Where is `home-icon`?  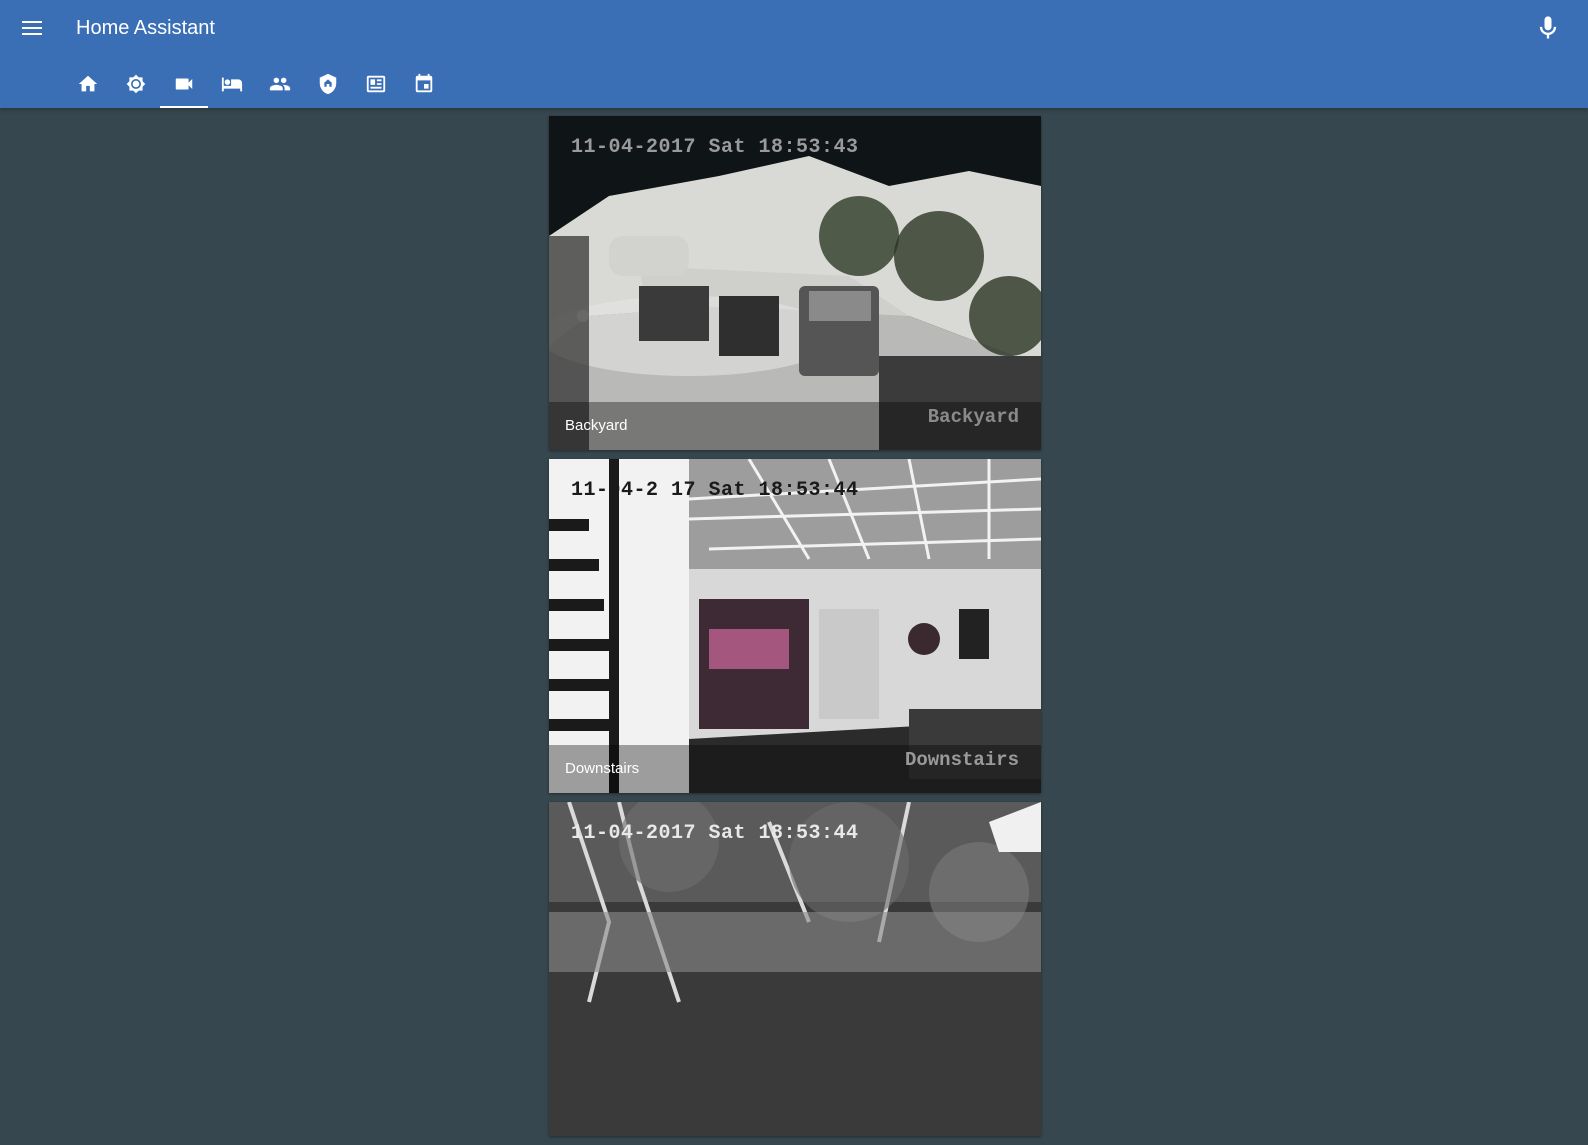
home-icon is located at coordinates (88, 83).